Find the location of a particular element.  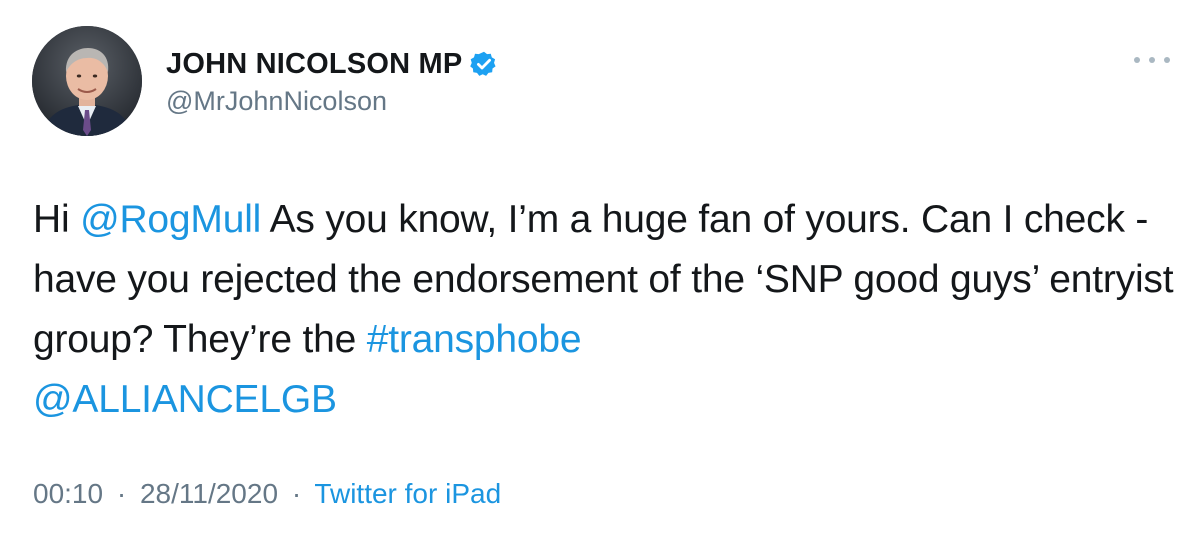

avatar-photo is located at coordinates (87, 81).